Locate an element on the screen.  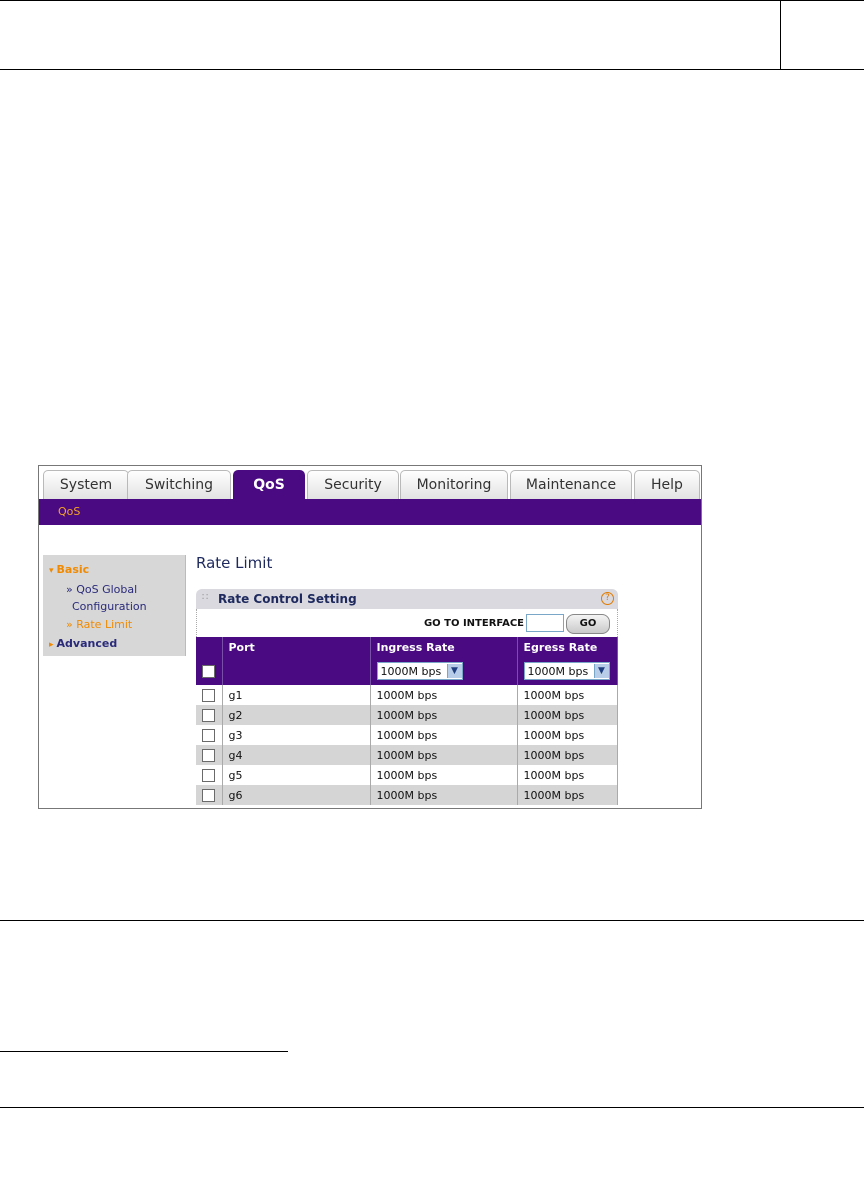
table-master-row: 1000M bps ▼ 1000M bps ▼ is located at coordinates (407, 671).